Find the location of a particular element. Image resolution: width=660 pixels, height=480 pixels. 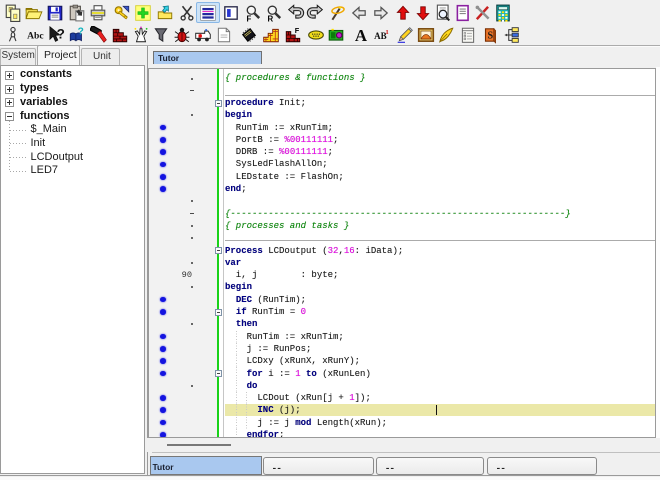

svg-text: 1 is located at coordinates (388, 31).